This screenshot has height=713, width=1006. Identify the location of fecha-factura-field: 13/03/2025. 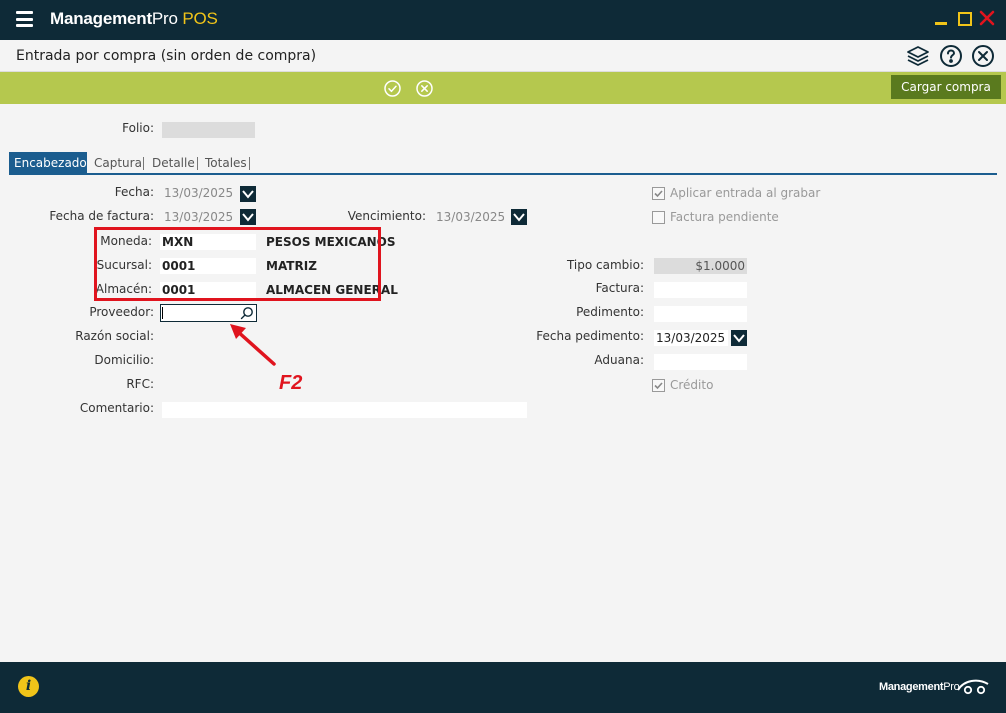
(199, 217).